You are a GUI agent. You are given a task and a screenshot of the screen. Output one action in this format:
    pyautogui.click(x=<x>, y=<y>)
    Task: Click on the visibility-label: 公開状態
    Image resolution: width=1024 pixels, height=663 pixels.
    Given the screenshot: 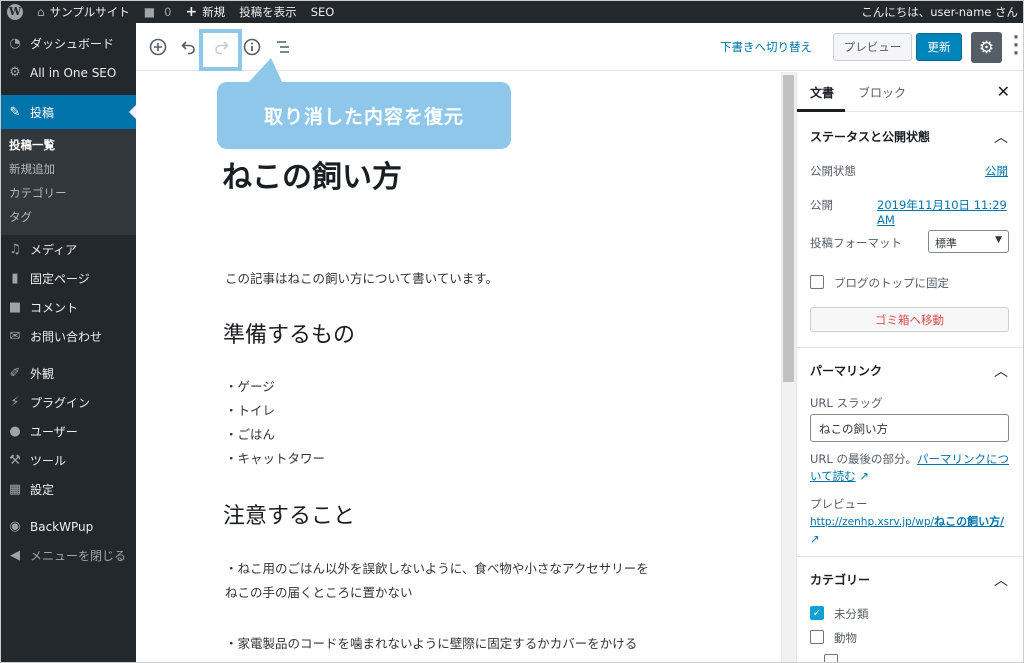 What is the action you would take?
    pyautogui.click(x=833, y=171)
    